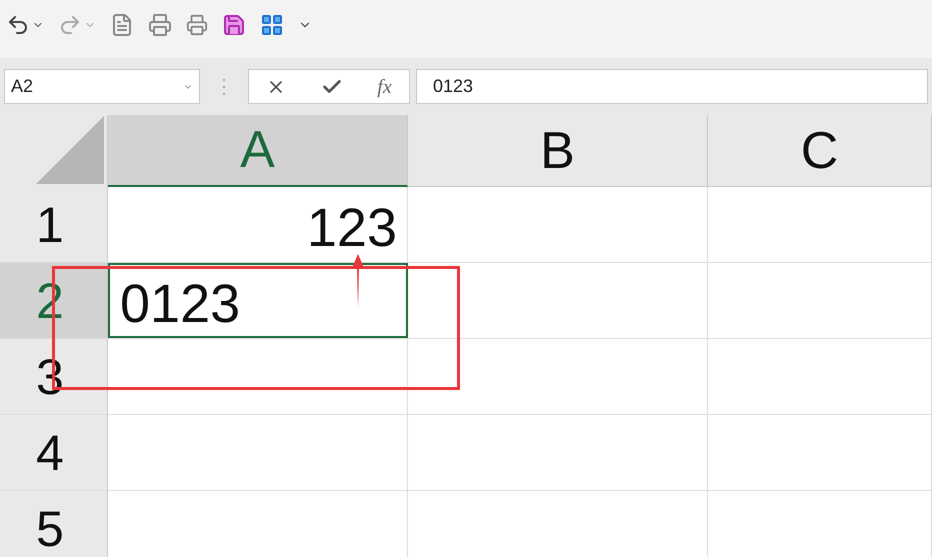 The height and width of the screenshot is (557, 932). Describe the element at coordinates (672, 86) in the screenshot. I see `formula-field: 0123` at that location.